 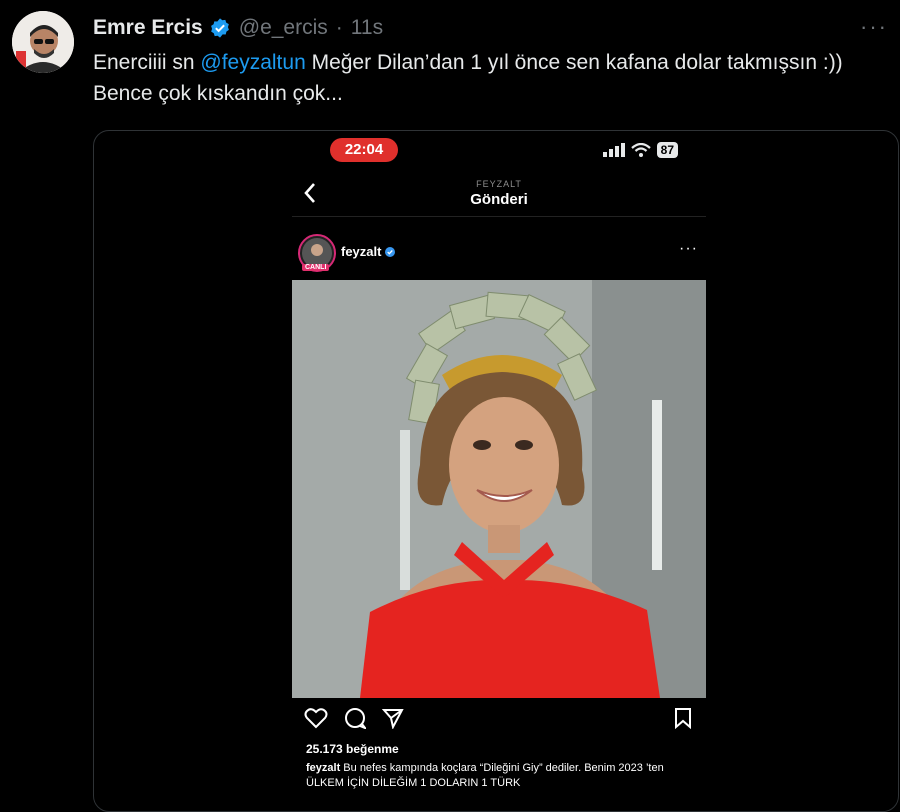 What do you see at coordinates (499, 199) in the screenshot?
I see `page-title: Gönderi` at bounding box center [499, 199].